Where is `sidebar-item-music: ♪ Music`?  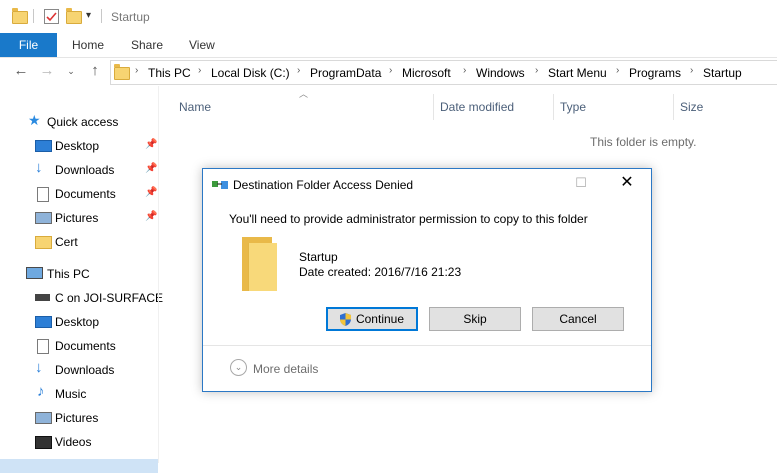 sidebar-item-music: ♪ Music is located at coordinates (80, 394).